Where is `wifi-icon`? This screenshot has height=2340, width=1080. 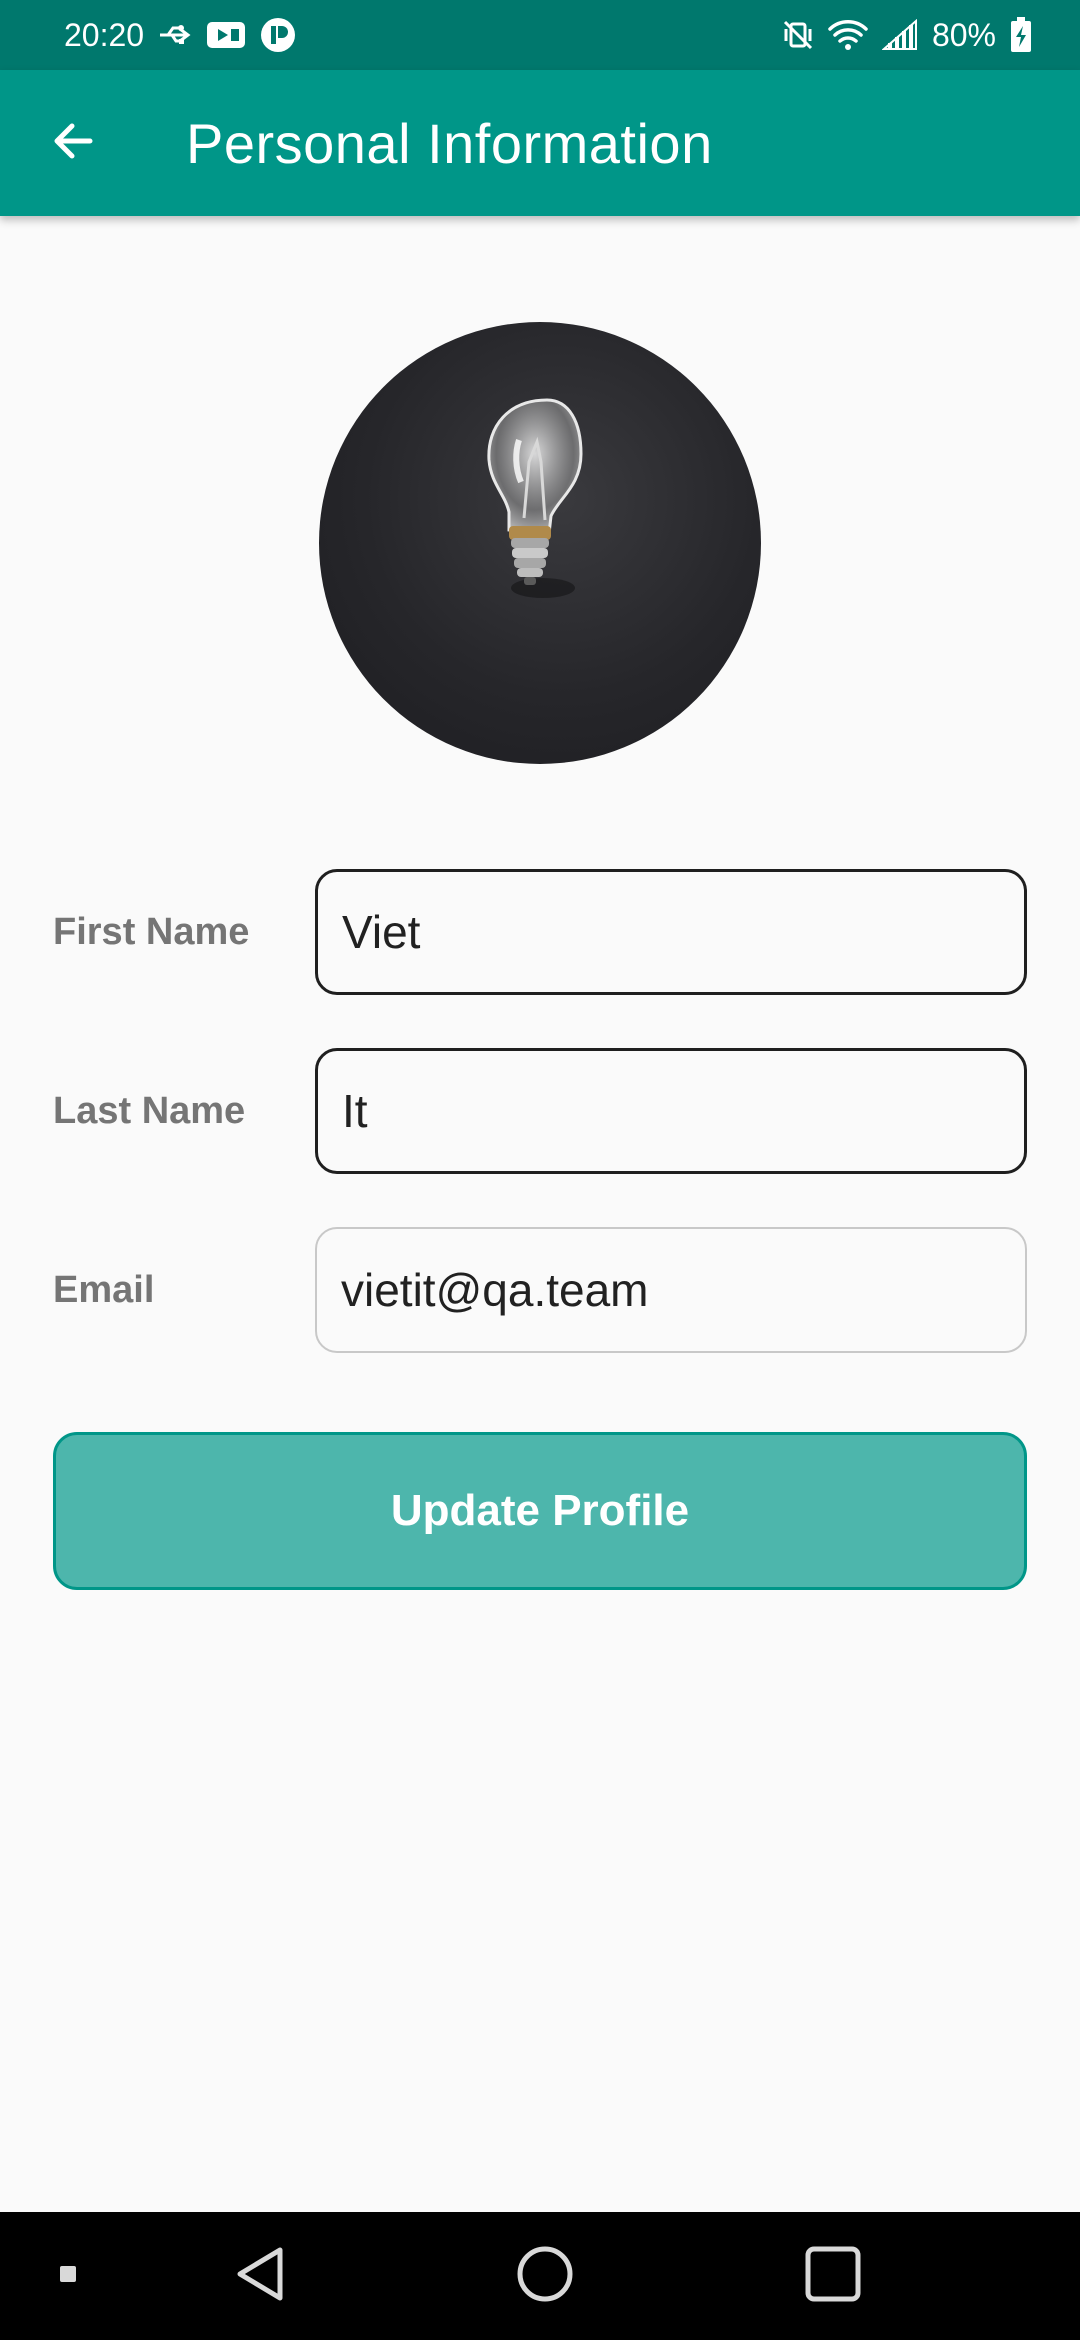 wifi-icon is located at coordinates (848, 35).